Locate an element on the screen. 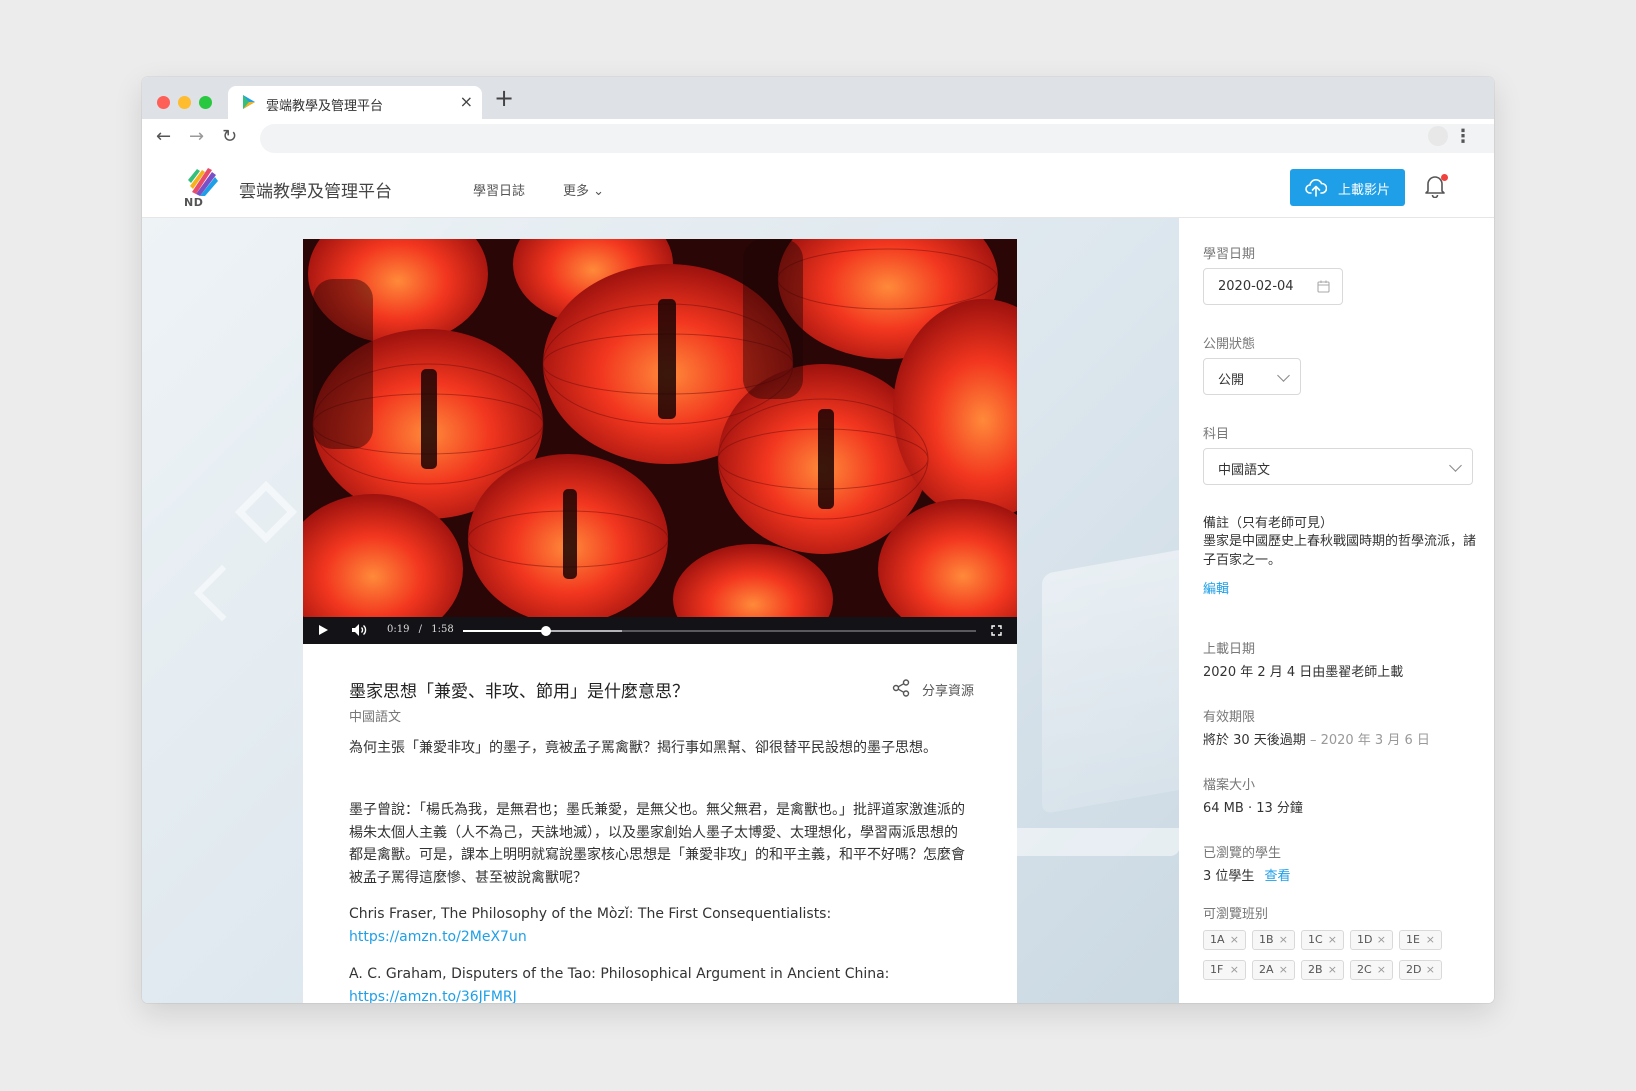 This screenshot has height=1091, width=1636. class-chip: 2D × is located at coordinates (1420, 970).